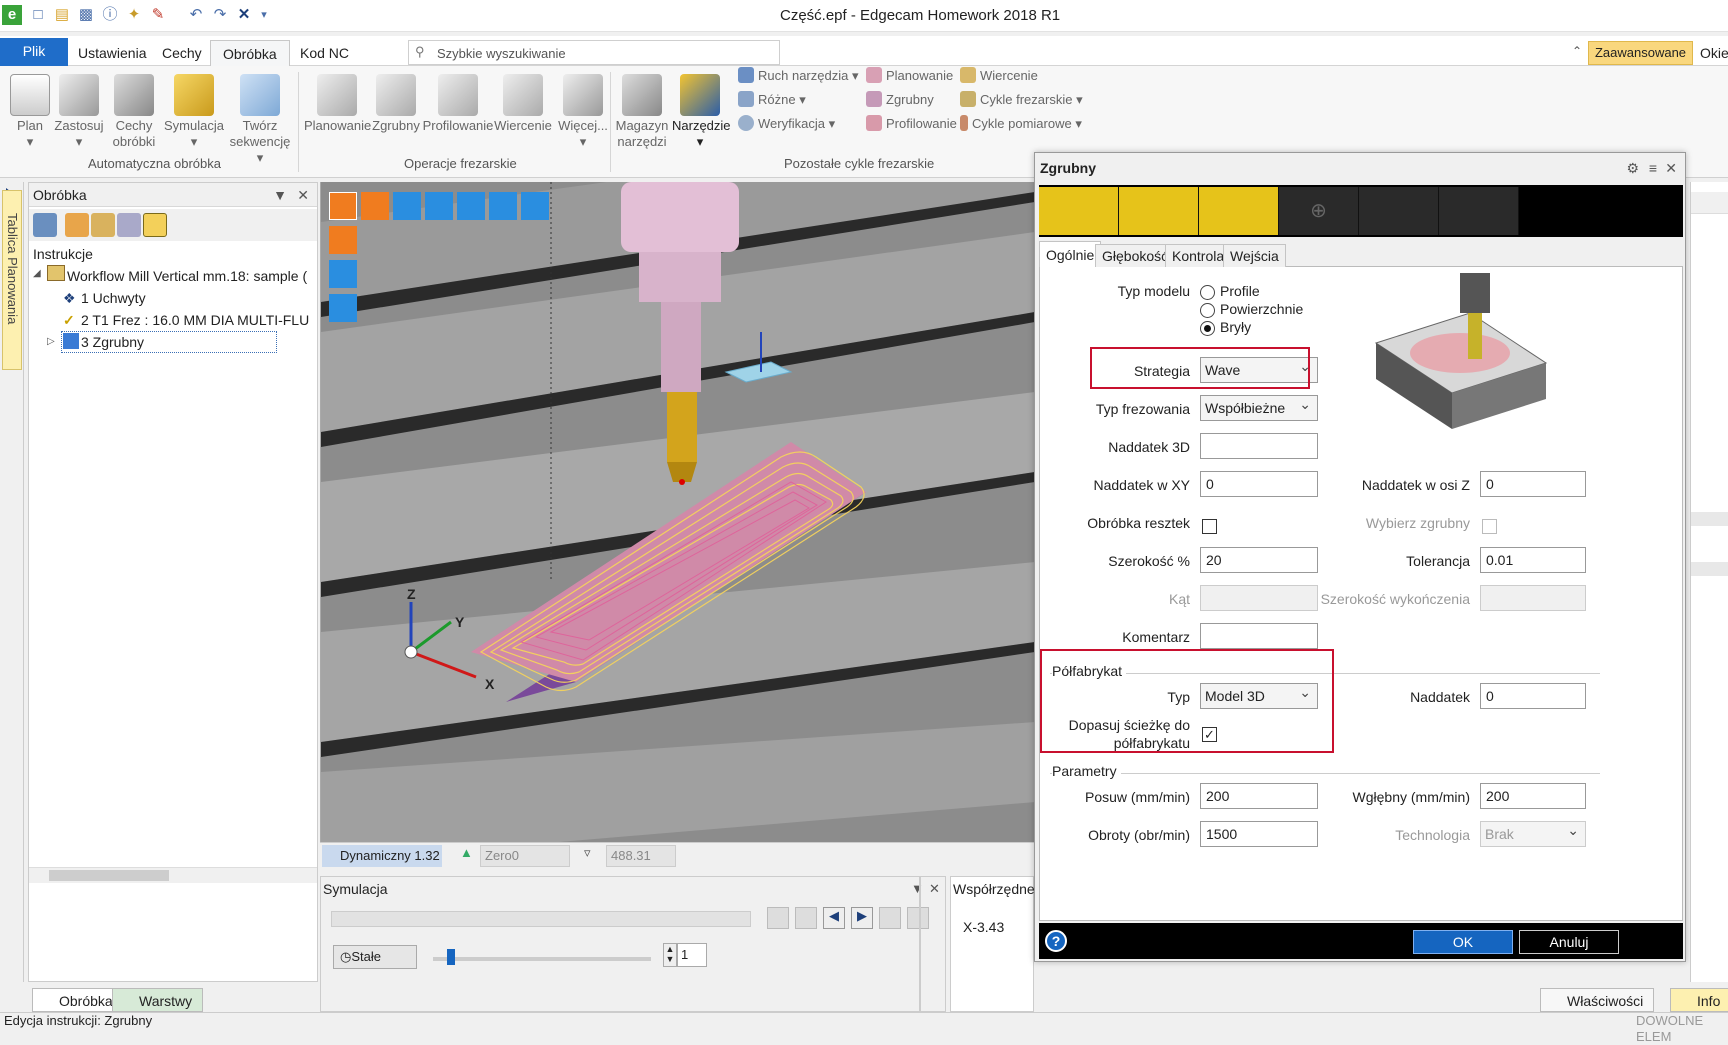  What do you see at coordinates (1259, 446) in the screenshot?
I see `allowance-3d-input` at bounding box center [1259, 446].